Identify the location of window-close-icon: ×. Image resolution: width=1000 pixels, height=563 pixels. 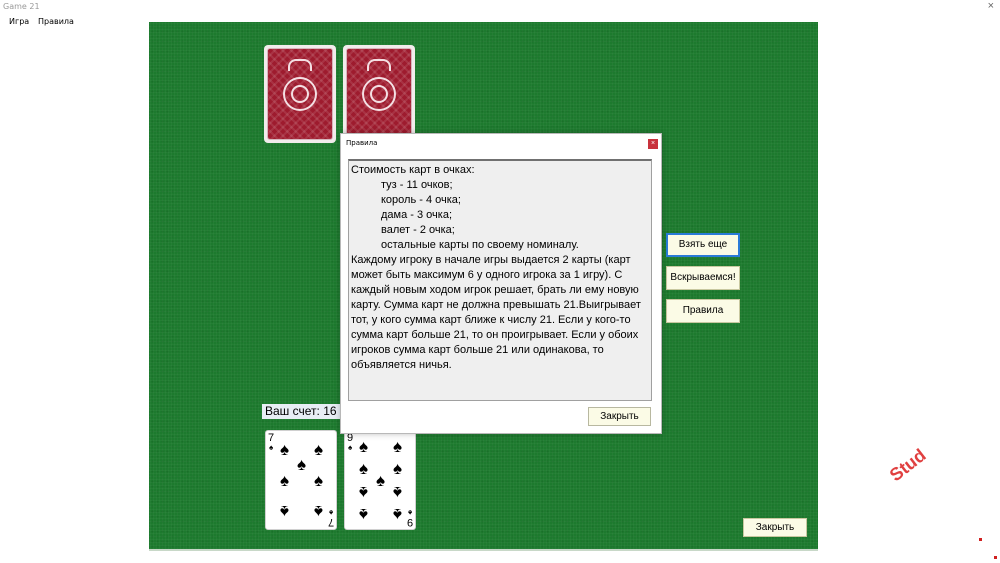
(991, 6).